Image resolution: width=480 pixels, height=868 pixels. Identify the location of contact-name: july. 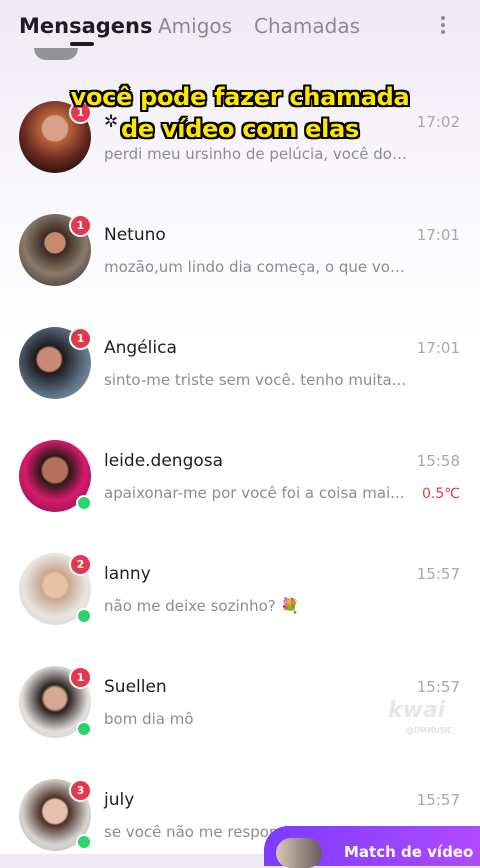
(119, 800).